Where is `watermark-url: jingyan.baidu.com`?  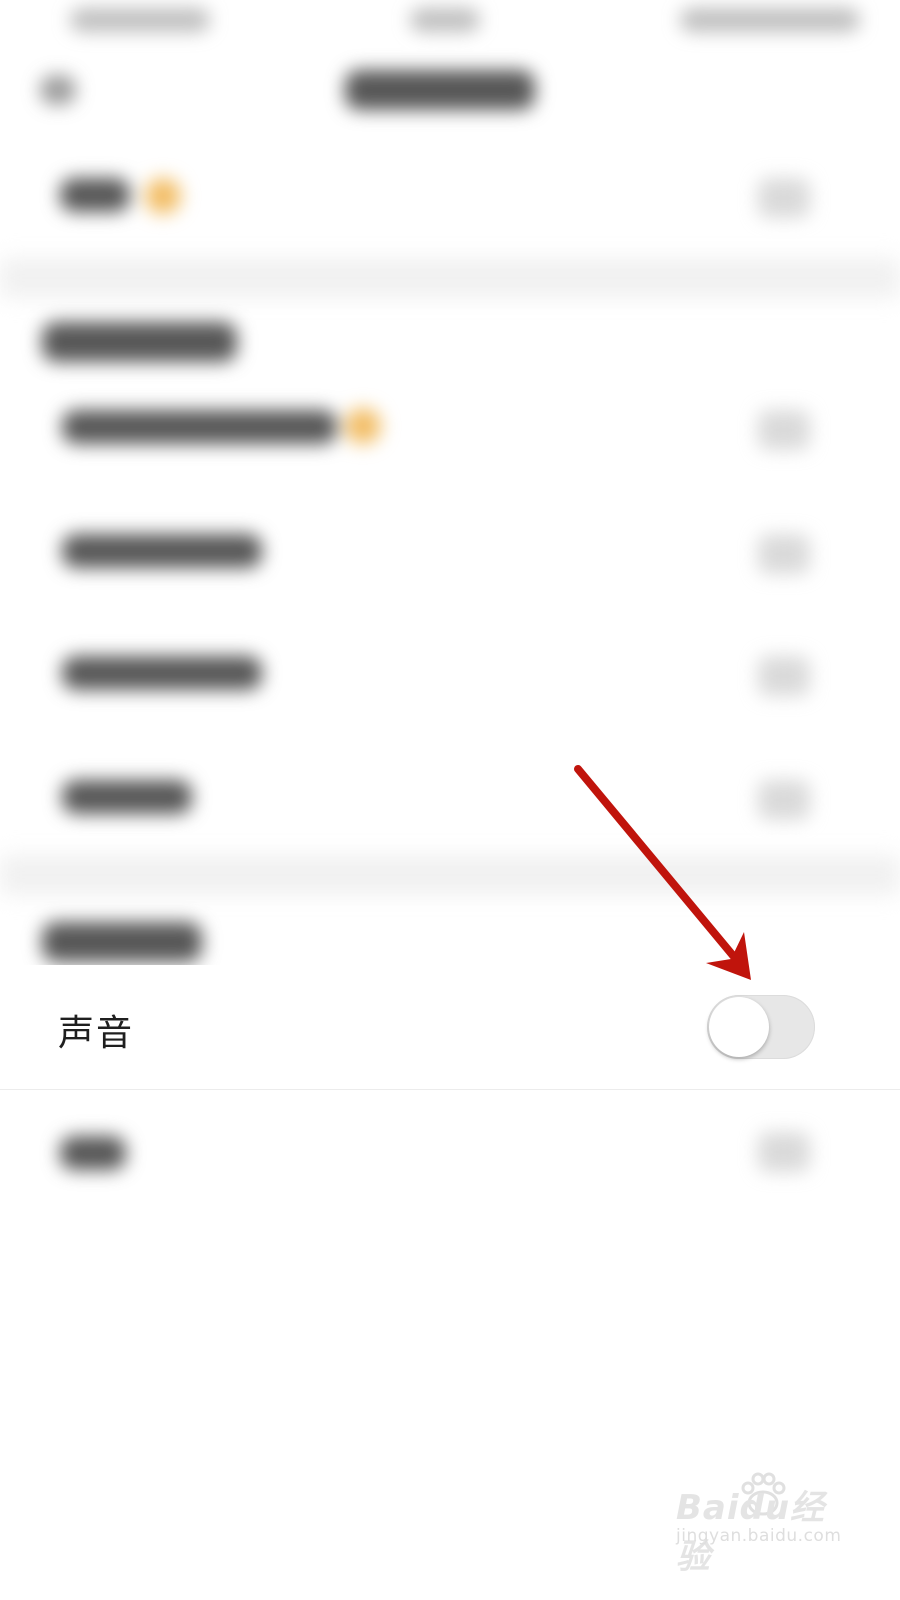
watermark-url: jingyan.baidu.com is located at coordinates (759, 1536).